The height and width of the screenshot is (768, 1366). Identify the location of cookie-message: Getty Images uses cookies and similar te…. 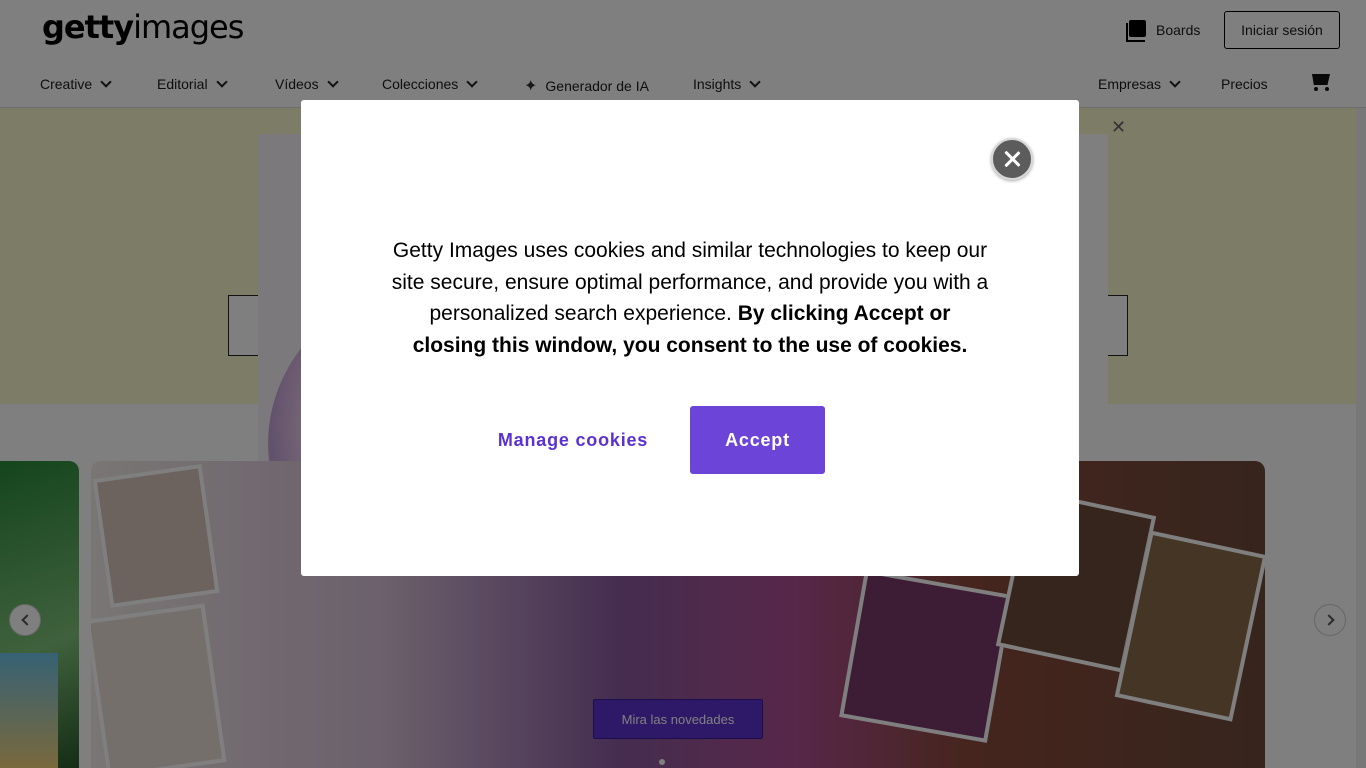
(690, 298).